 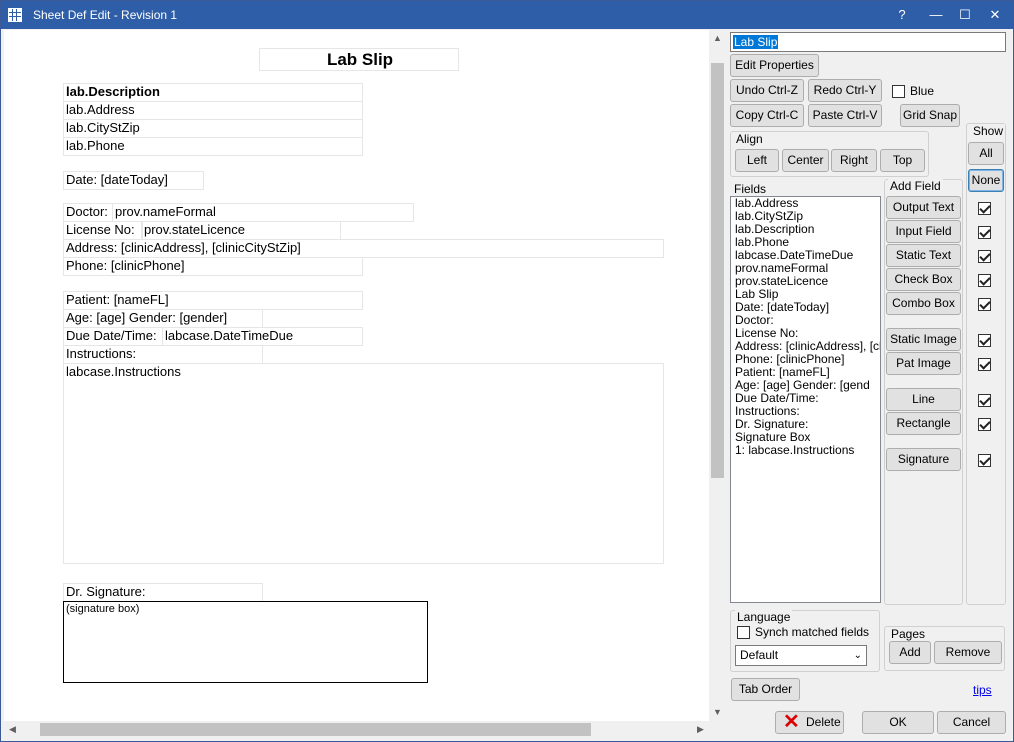 I want to click on field-patient: Patient: [nameFL], so click(x=213, y=300).